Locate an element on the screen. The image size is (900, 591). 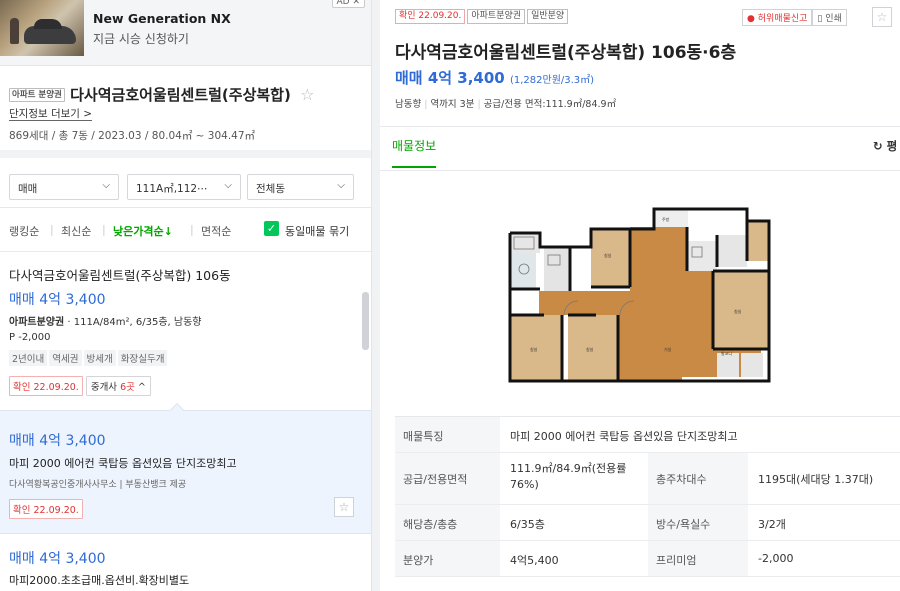
print-button: ▯ 인쇄 is located at coordinates (829, 17).